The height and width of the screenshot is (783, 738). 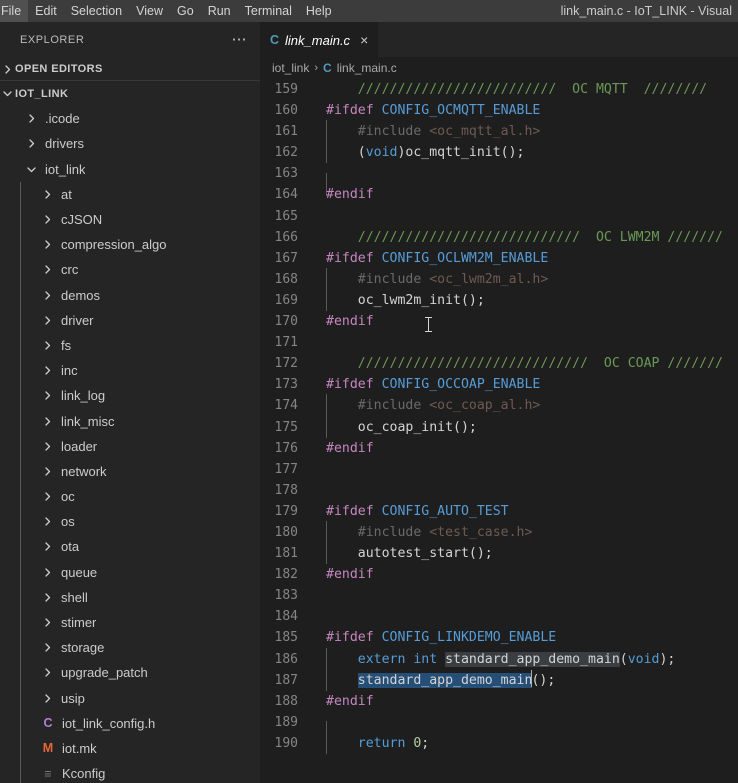 I want to click on code-line: 170 #endif, so click(x=499, y=321).